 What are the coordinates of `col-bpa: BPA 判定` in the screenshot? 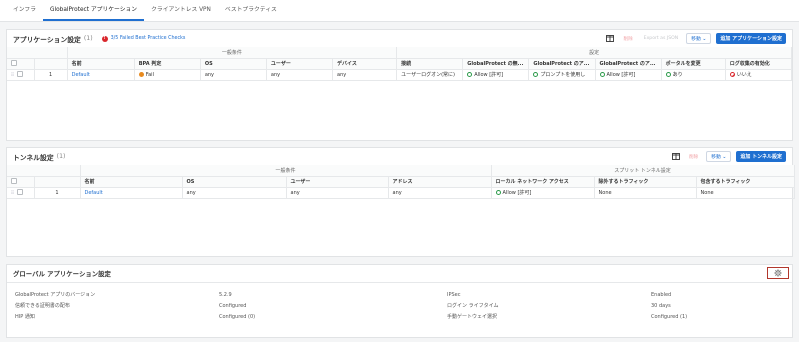 It's located at (167, 64).